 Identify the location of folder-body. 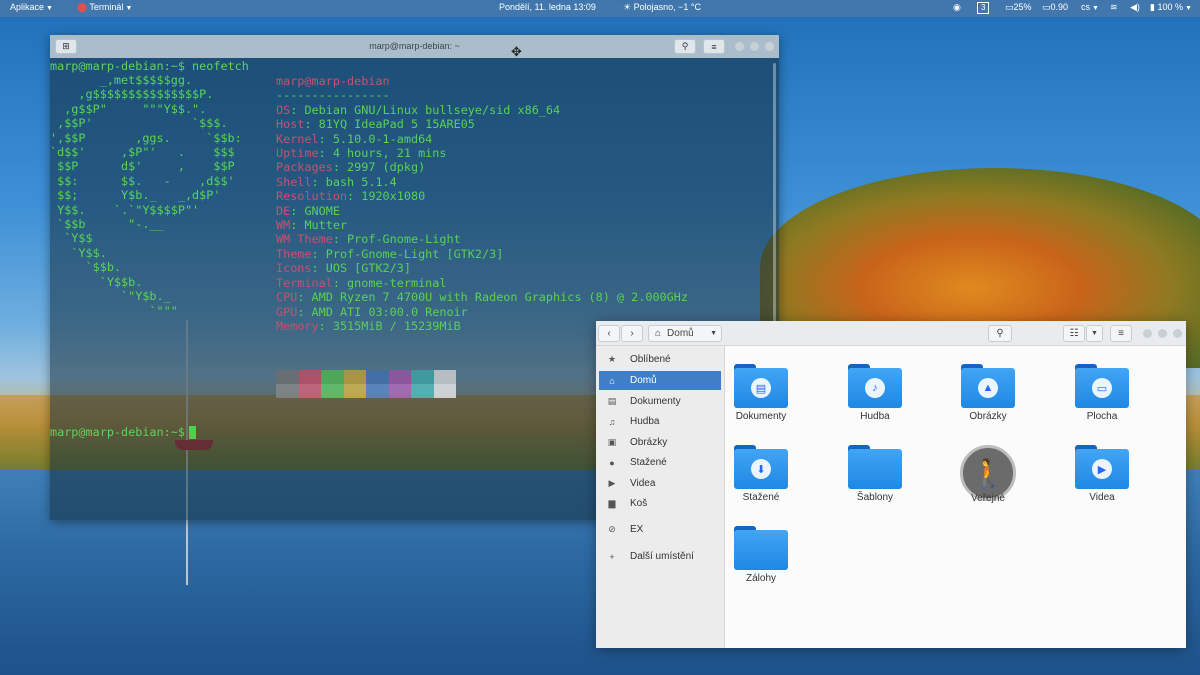
(761, 550).